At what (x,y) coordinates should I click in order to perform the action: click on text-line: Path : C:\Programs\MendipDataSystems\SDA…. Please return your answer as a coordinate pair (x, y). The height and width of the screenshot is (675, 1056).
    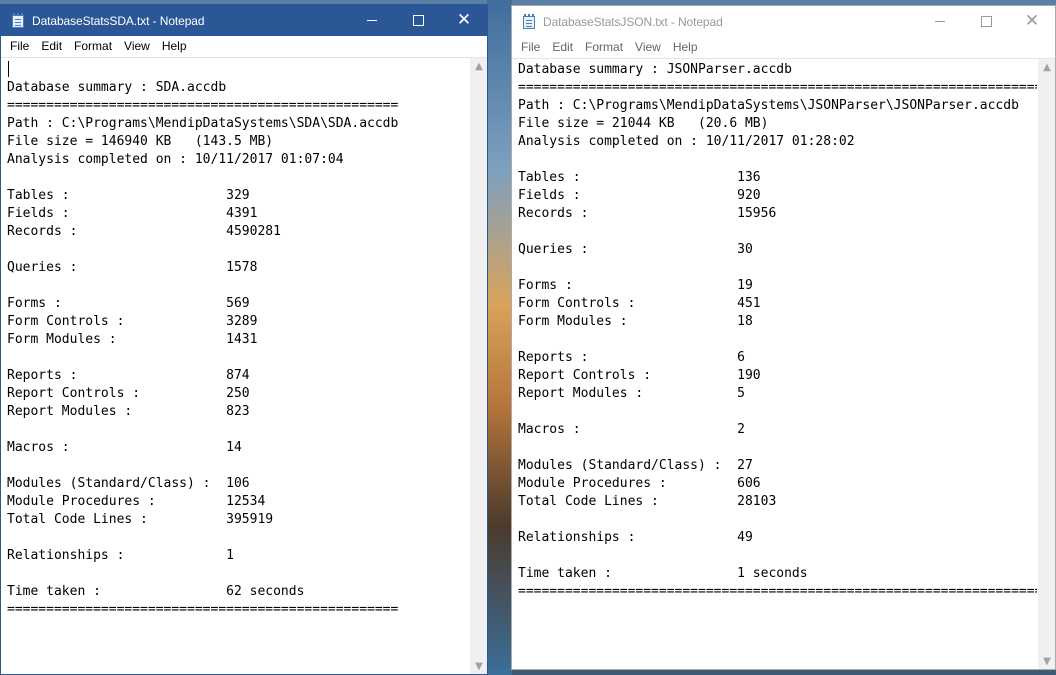
    Looking at the image, I should click on (203, 123).